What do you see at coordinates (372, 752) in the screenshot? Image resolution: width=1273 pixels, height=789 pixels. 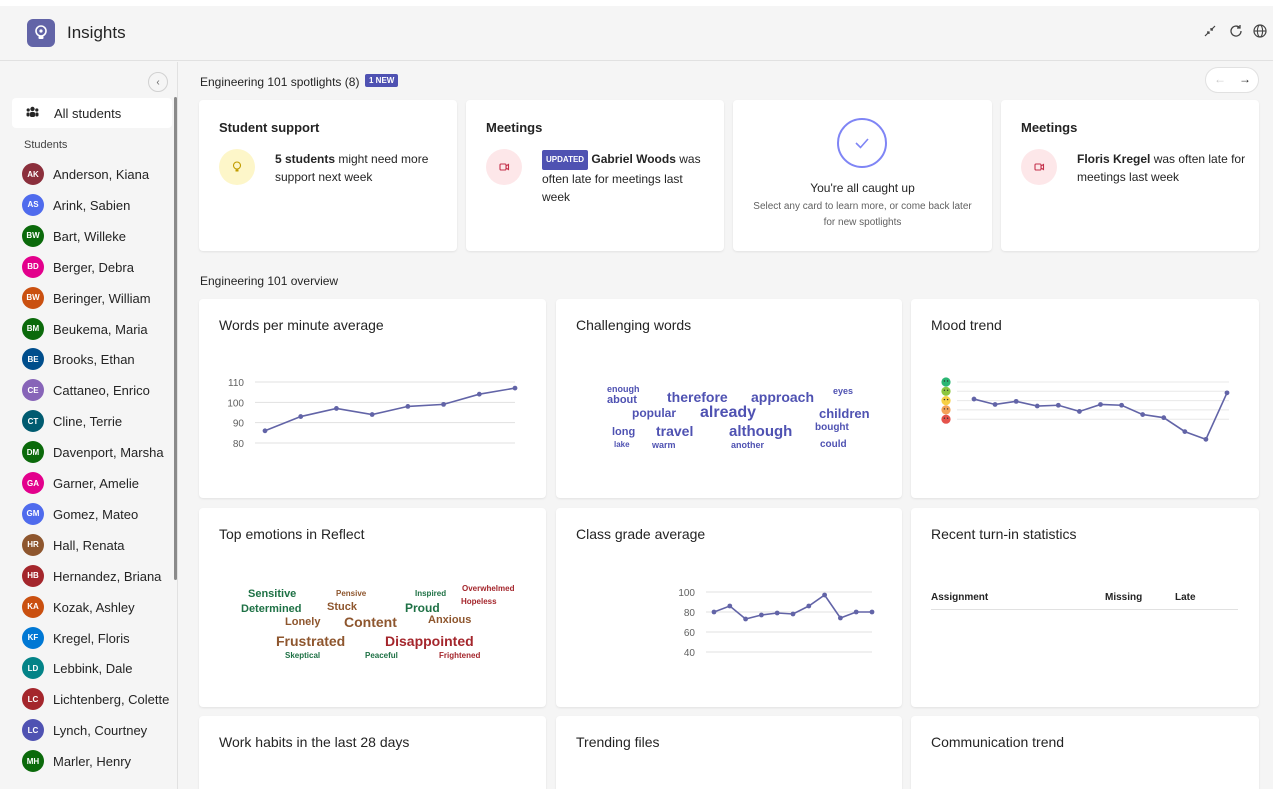 I see `card-work-habits: Work habits in the last 28 days` at bounding box center [372, 752].